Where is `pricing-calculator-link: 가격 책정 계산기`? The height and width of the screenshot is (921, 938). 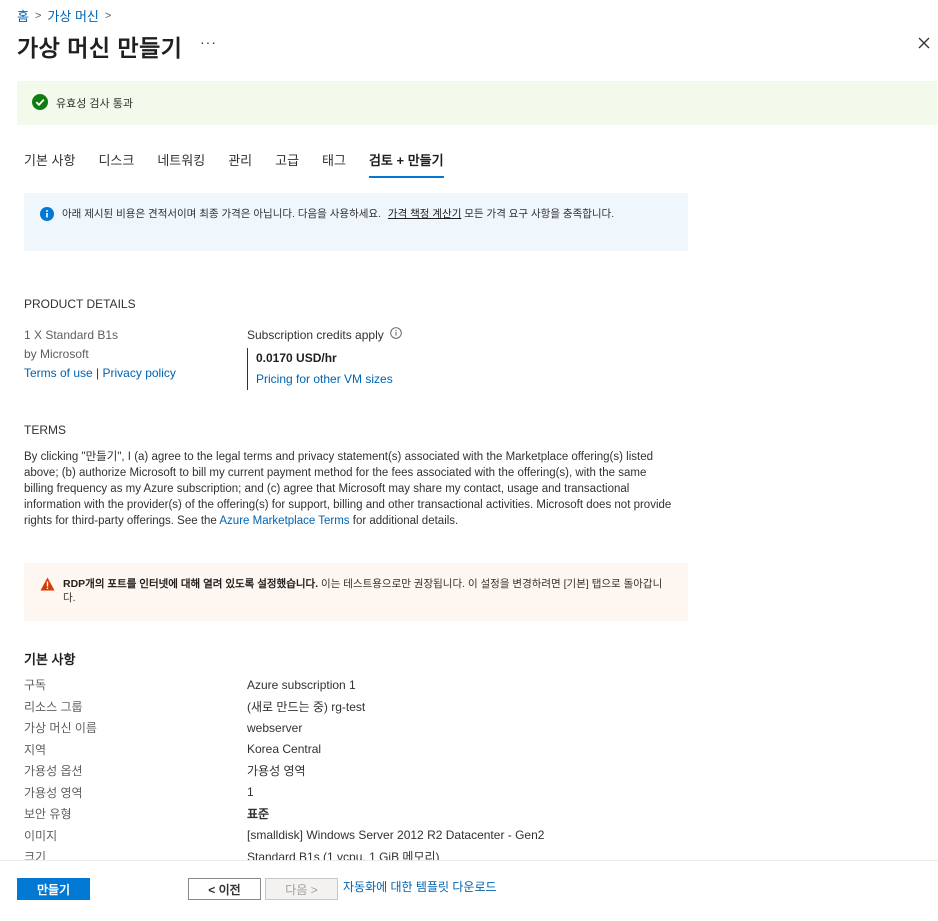 pricing-calculator-link: 가격 책정 계산기 is located at coordinates (424, 214).